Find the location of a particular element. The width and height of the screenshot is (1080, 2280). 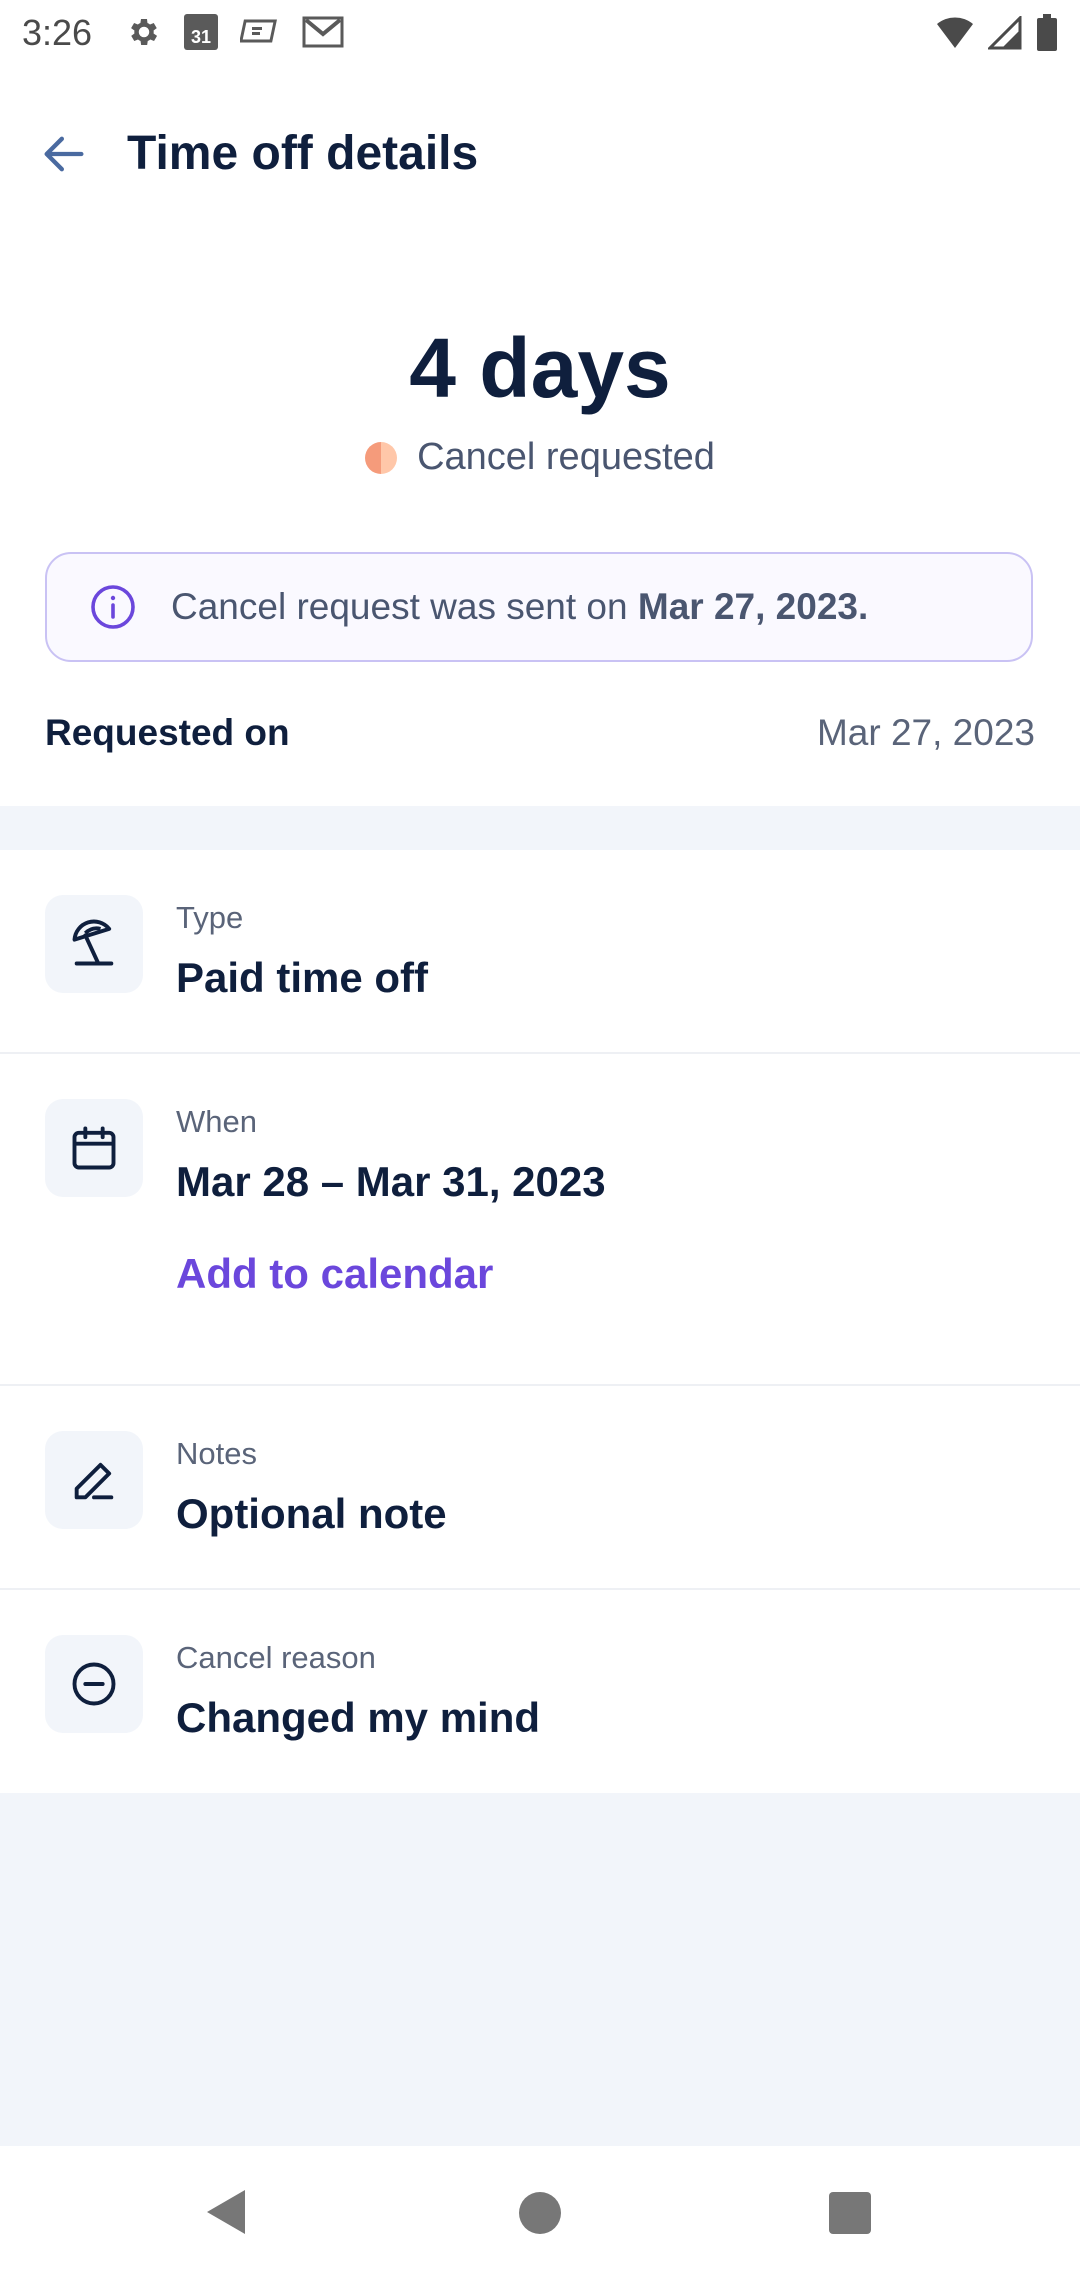

cancel-reason-row: Cancel reason Changed my mind is located at coordinates (540, 1691).